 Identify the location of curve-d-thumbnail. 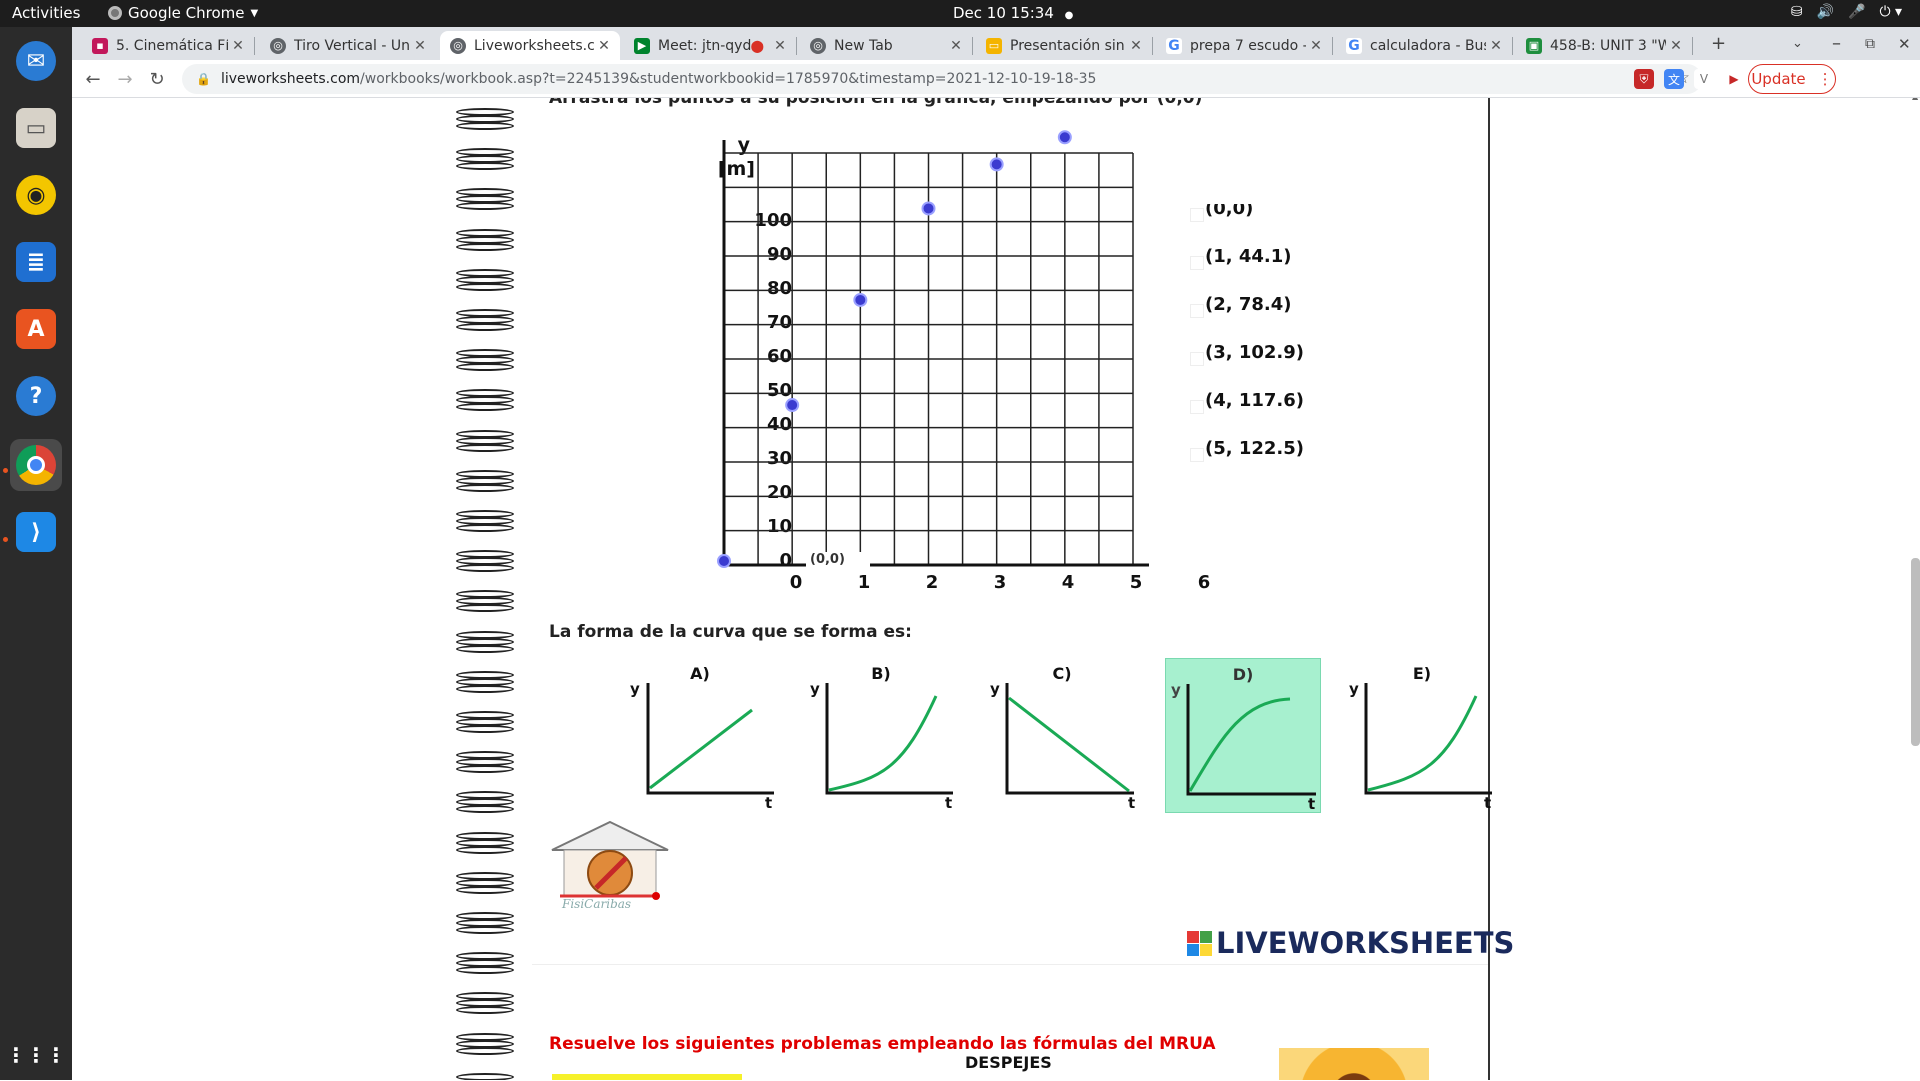
(1251, 740).